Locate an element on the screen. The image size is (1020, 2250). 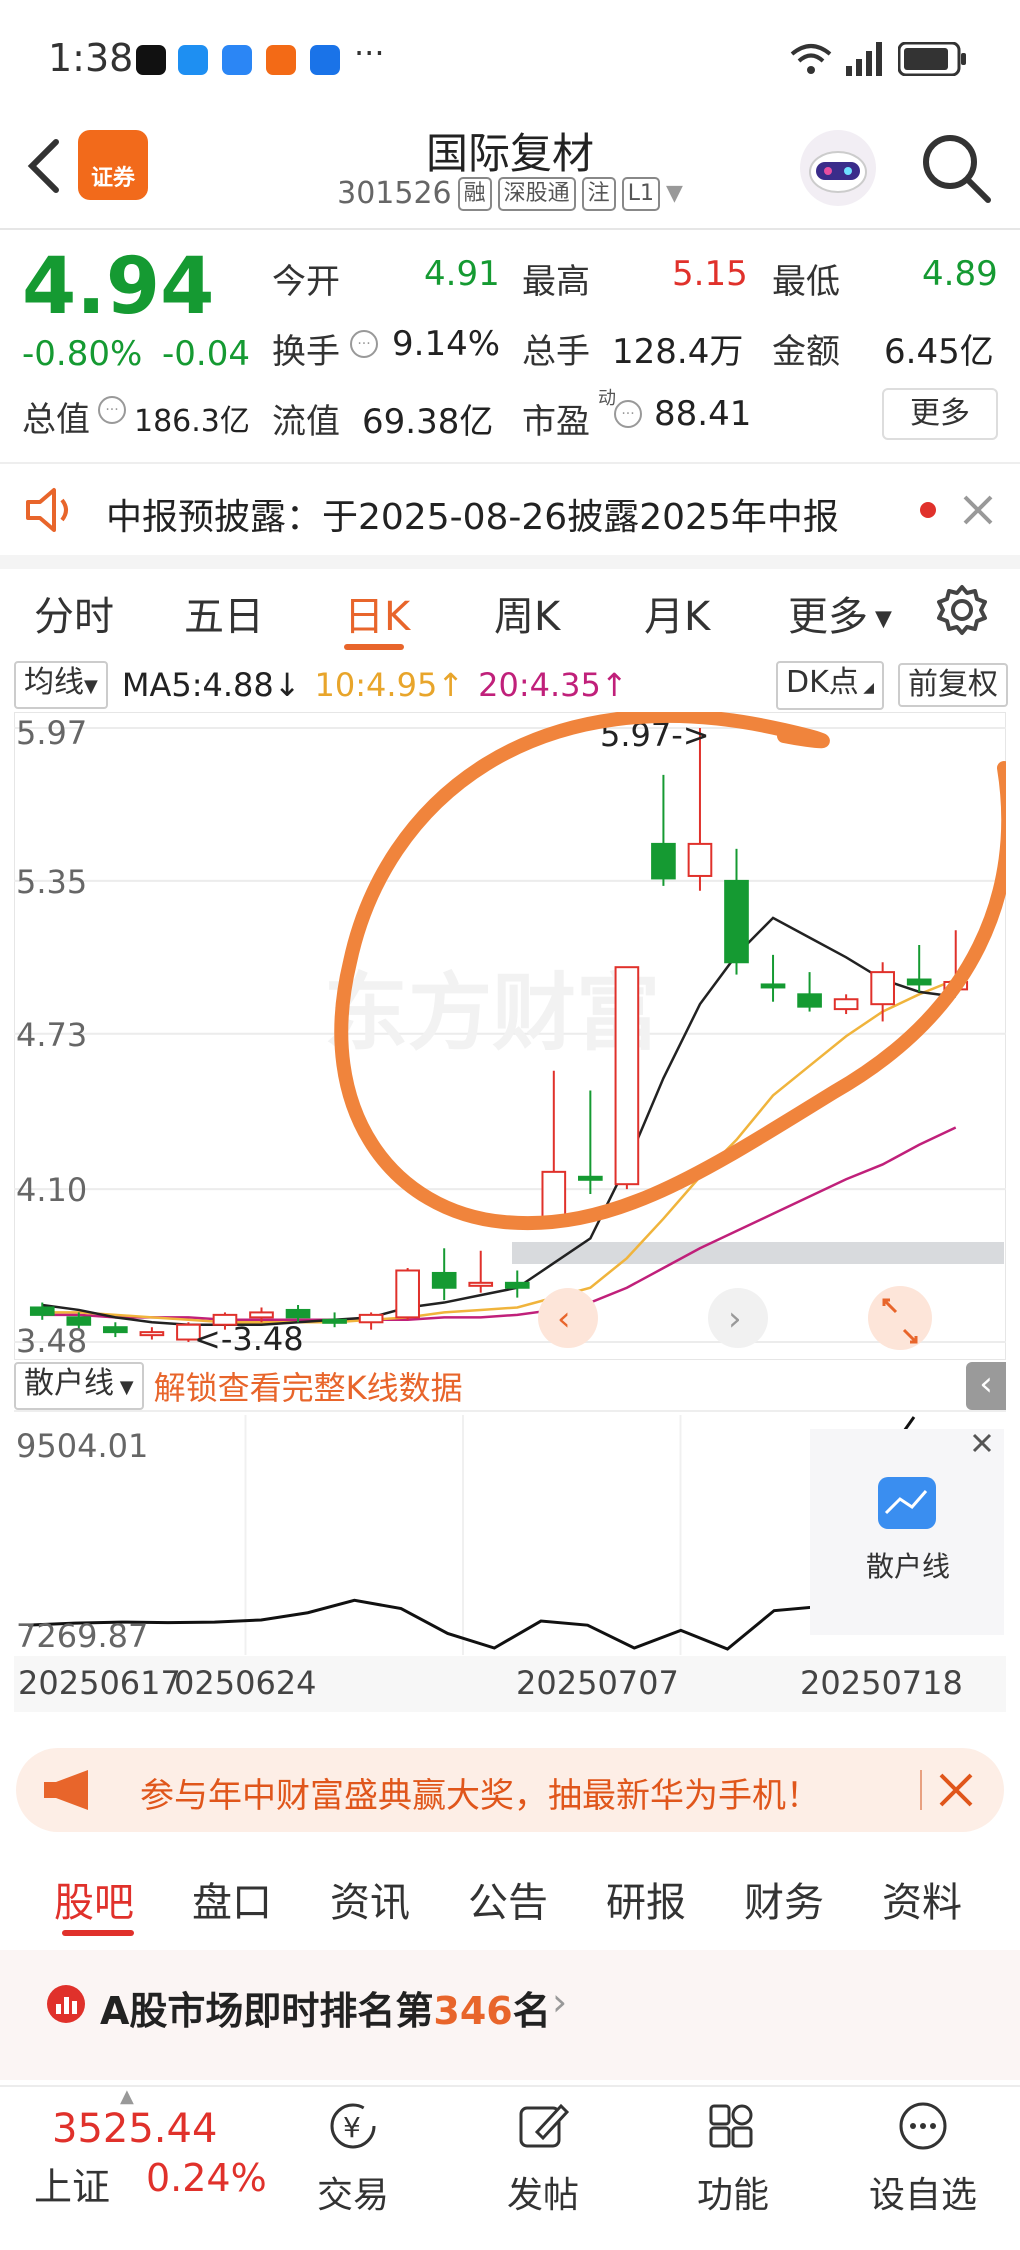
tiktok-icon is located at coordinates (151, 60).